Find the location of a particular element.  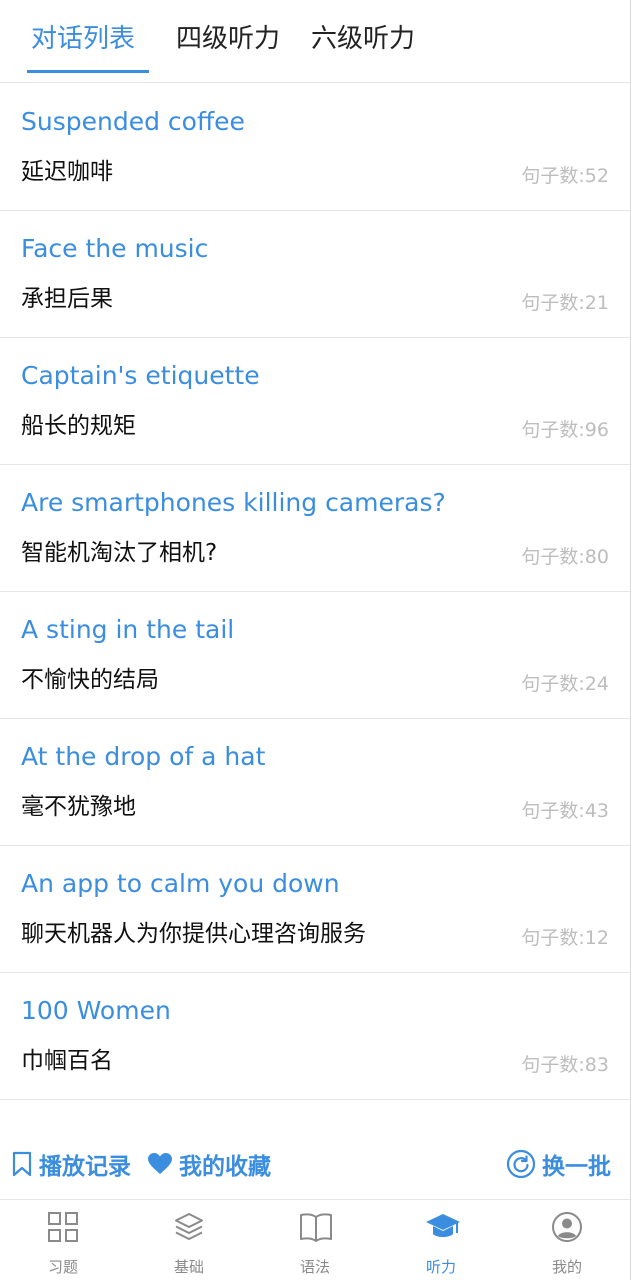

dialogue-title: Captain's etiquette is located at coordinates (140, 375).